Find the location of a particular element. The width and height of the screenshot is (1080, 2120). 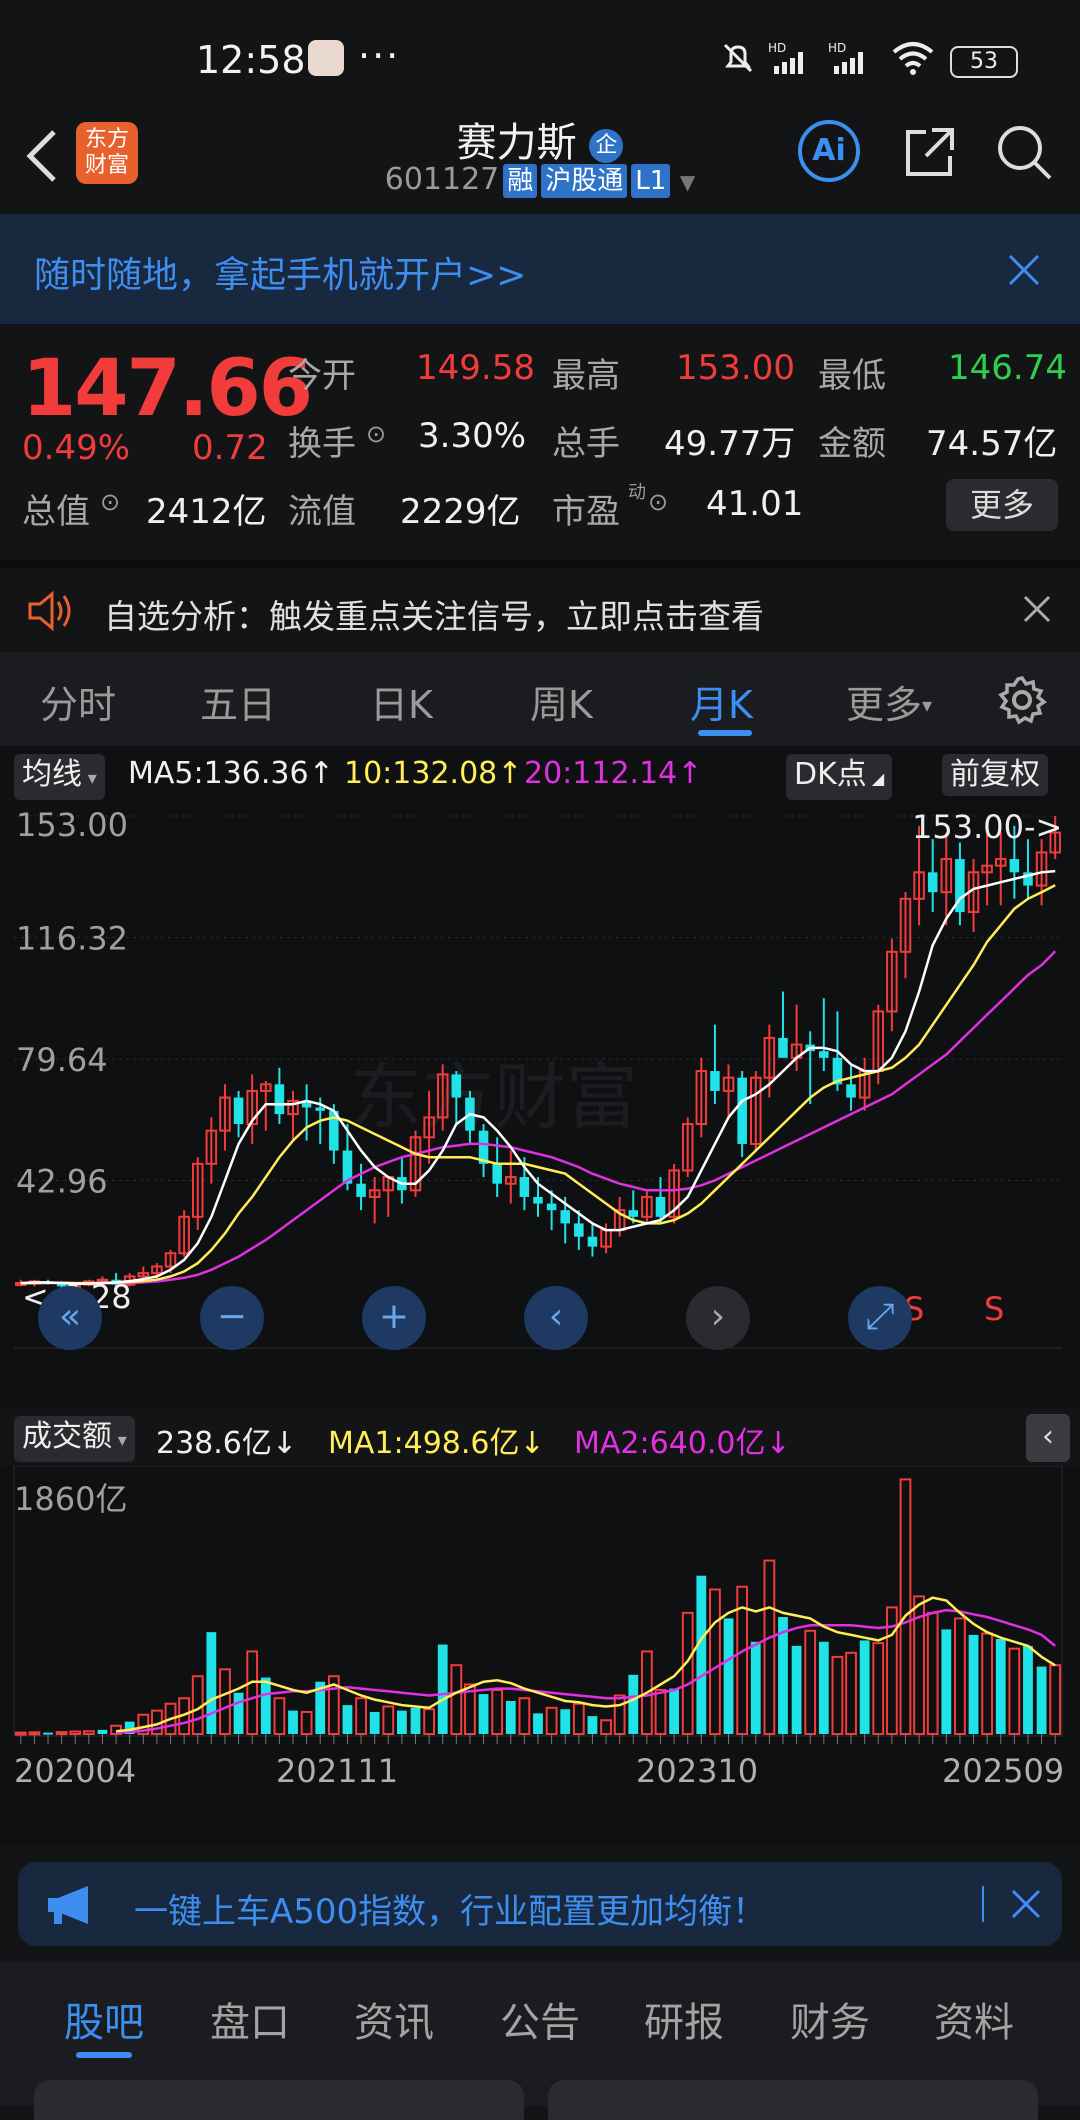

next-button: › is located at coordinates (718, 1318).